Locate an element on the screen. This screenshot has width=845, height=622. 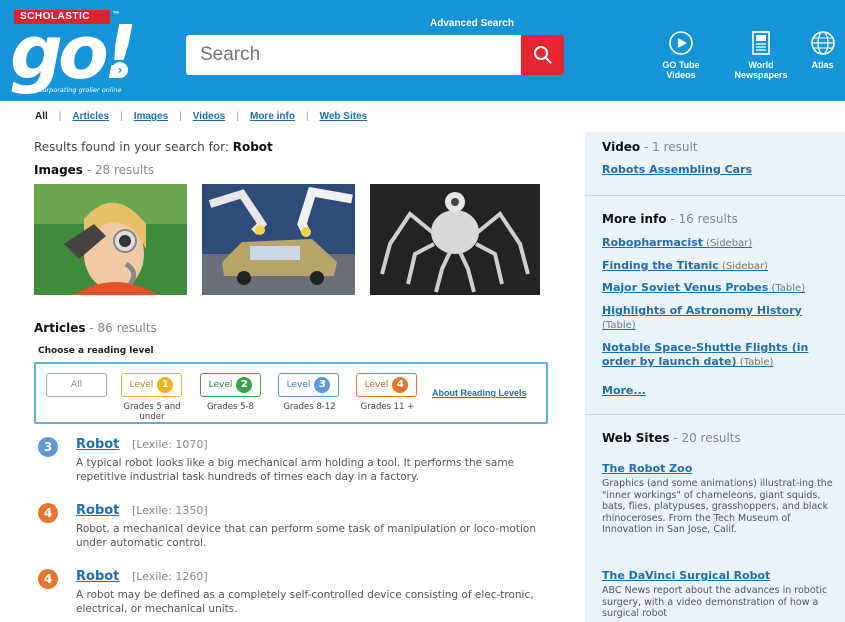
tab-web-sites: Web Sites is located at coordinates (344, 116).